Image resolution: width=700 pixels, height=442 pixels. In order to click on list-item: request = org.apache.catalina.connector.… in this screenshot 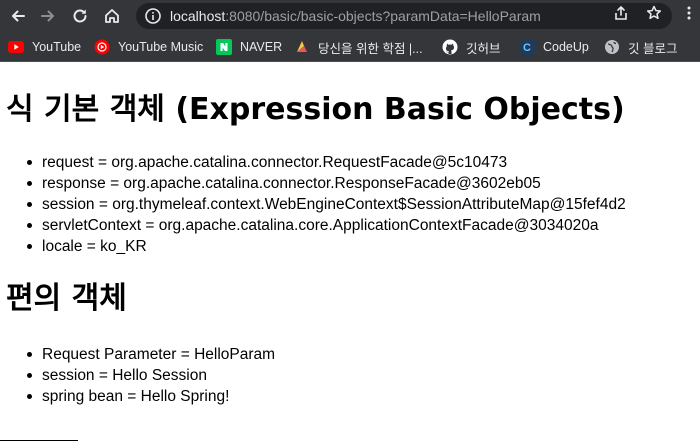, I will do `click(326, 162)`.